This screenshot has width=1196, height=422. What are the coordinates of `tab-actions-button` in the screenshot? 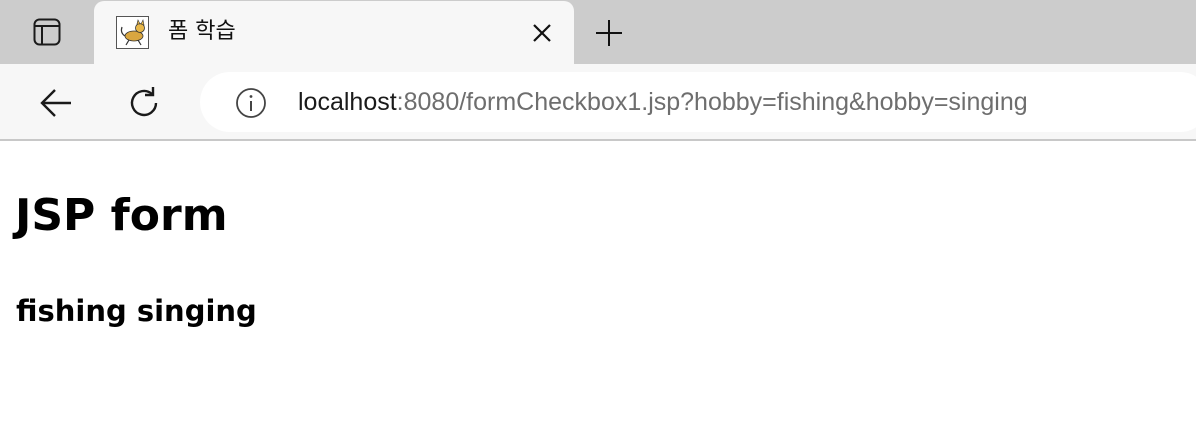 It's located at (47, 32).